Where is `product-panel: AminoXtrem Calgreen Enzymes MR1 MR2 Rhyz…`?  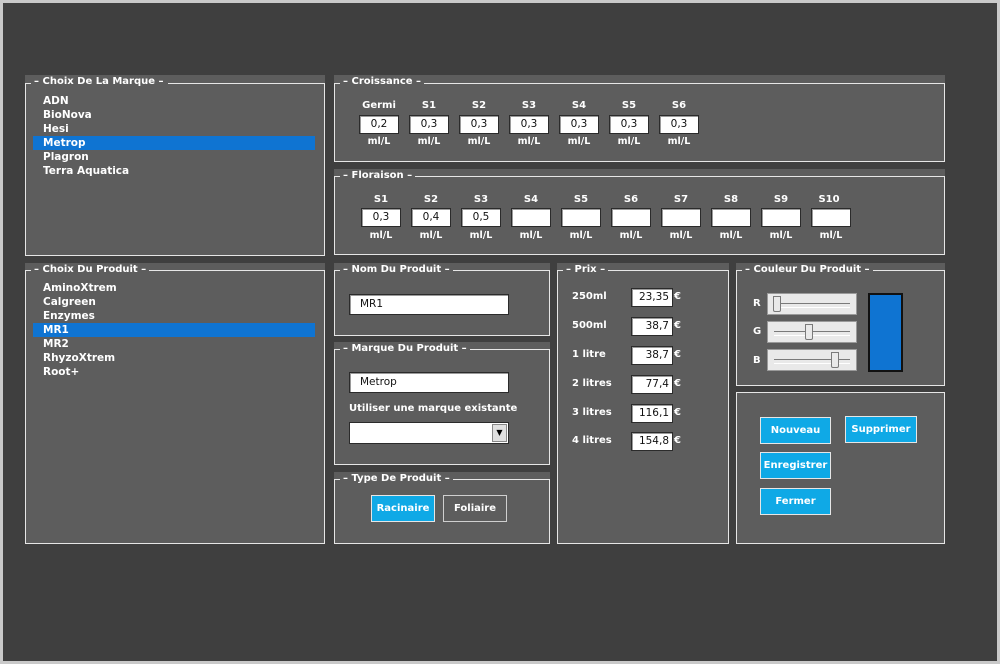
product-panel: AminoXtrem Calgreen Enzymes MR1 MR2 Rhyz… is located at coordinates (175, 407).